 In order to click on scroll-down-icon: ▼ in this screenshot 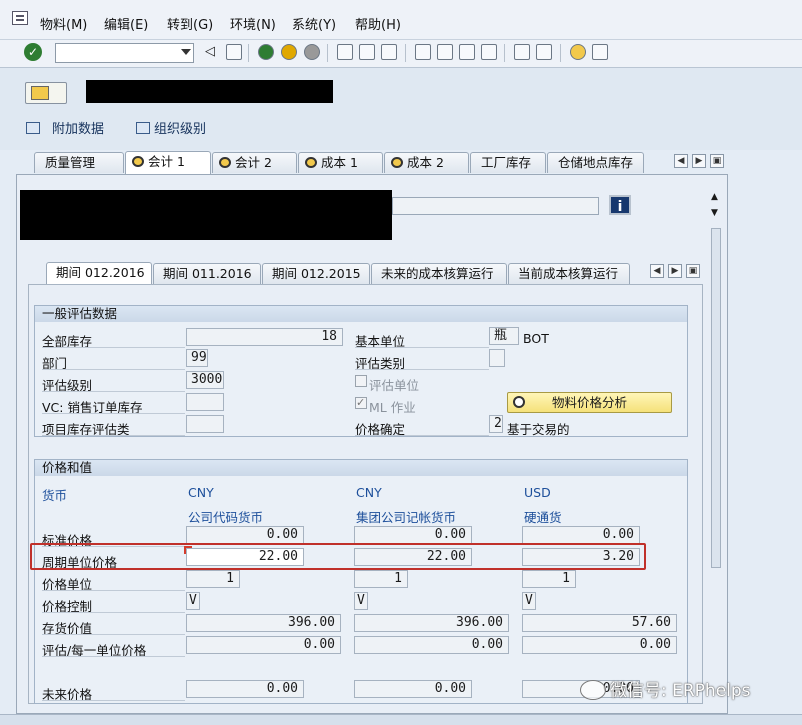, I will do `click(714, 213)`.